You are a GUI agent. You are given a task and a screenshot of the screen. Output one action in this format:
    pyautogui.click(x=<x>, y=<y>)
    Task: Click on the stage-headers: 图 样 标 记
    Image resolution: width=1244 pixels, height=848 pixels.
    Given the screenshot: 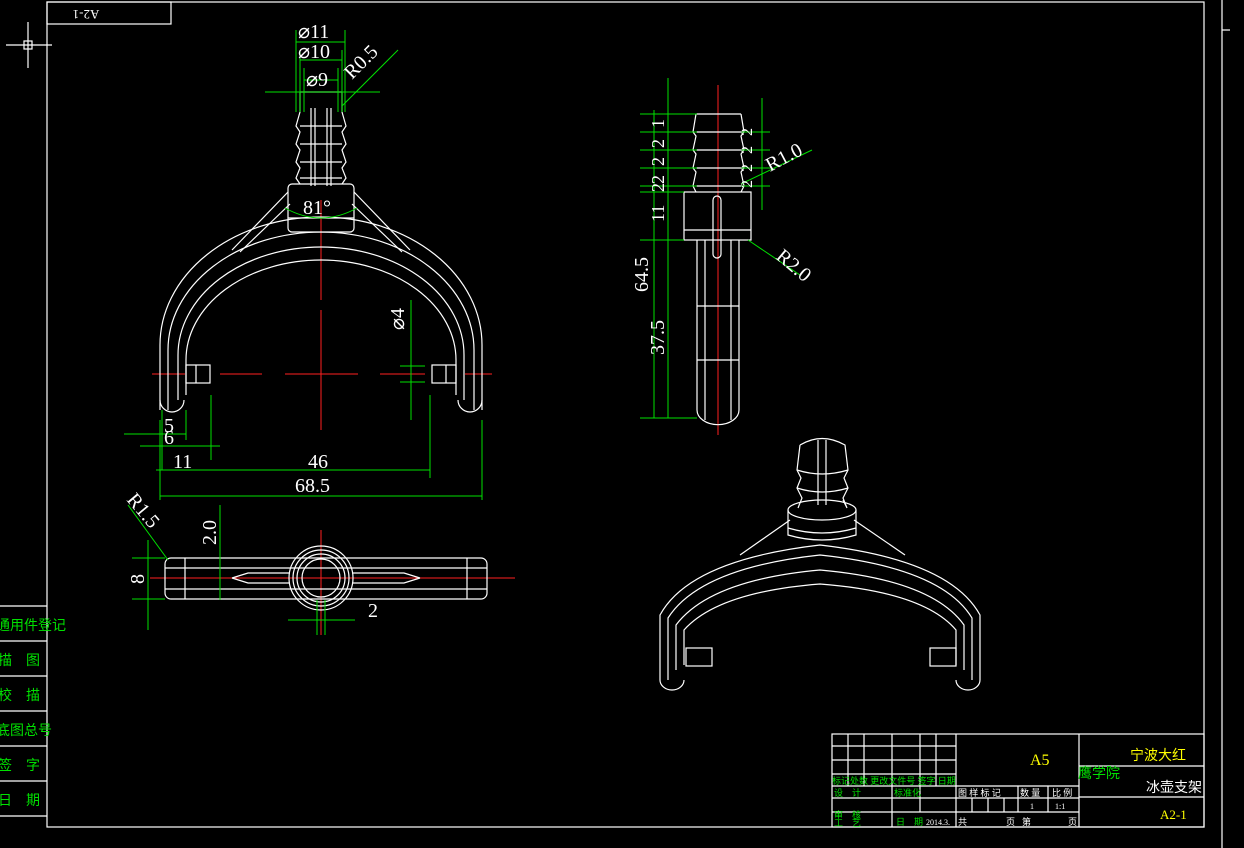 What is the action you would take?
    pyautogui.click(x=979, y=792)
    